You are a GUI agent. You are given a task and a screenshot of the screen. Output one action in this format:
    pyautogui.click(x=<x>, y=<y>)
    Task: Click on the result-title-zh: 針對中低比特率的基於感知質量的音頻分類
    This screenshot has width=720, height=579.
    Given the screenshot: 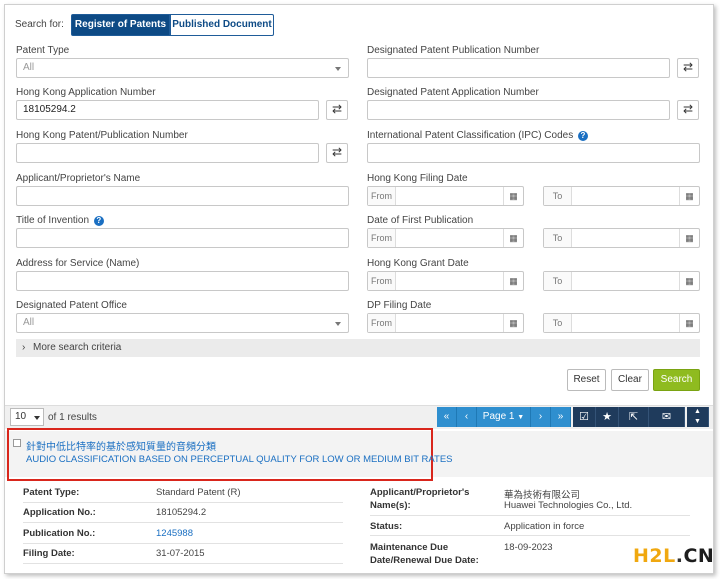 What is the action you would take?
    pyautogui.click(x=121, y=445)
    